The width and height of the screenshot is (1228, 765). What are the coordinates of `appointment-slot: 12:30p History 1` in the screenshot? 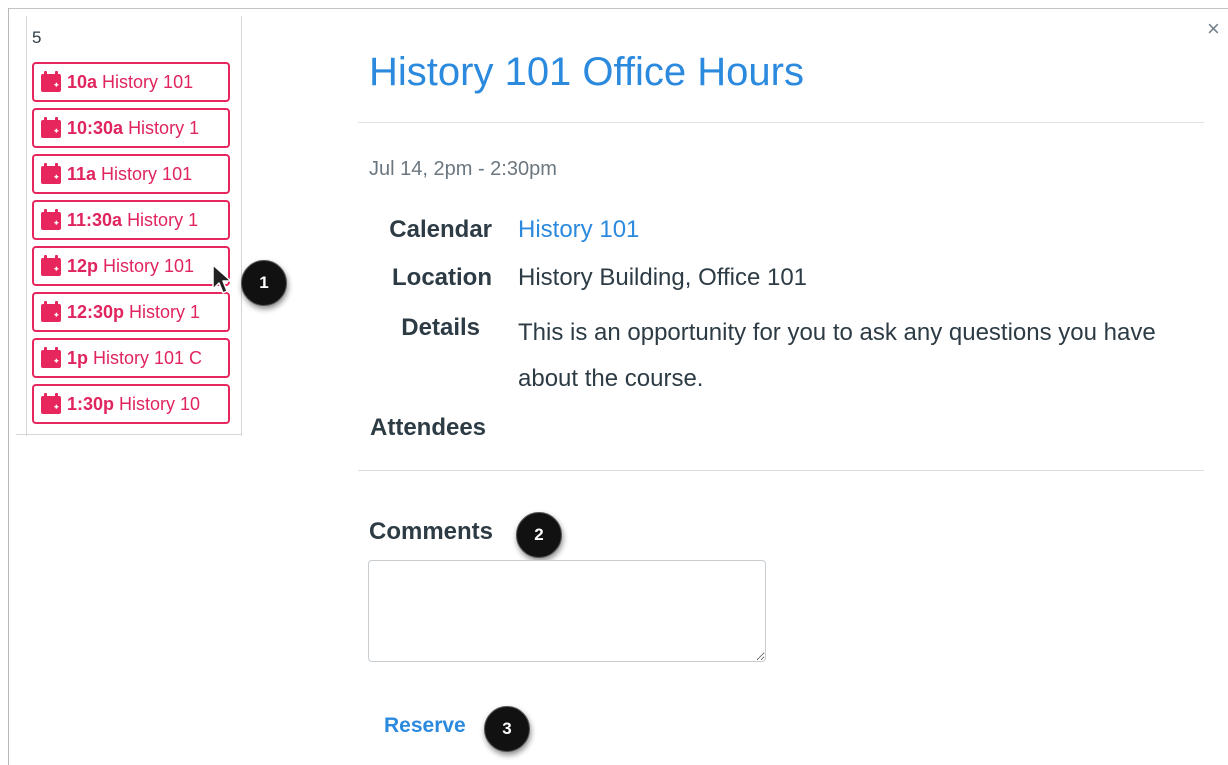 It's located at (131, 312).